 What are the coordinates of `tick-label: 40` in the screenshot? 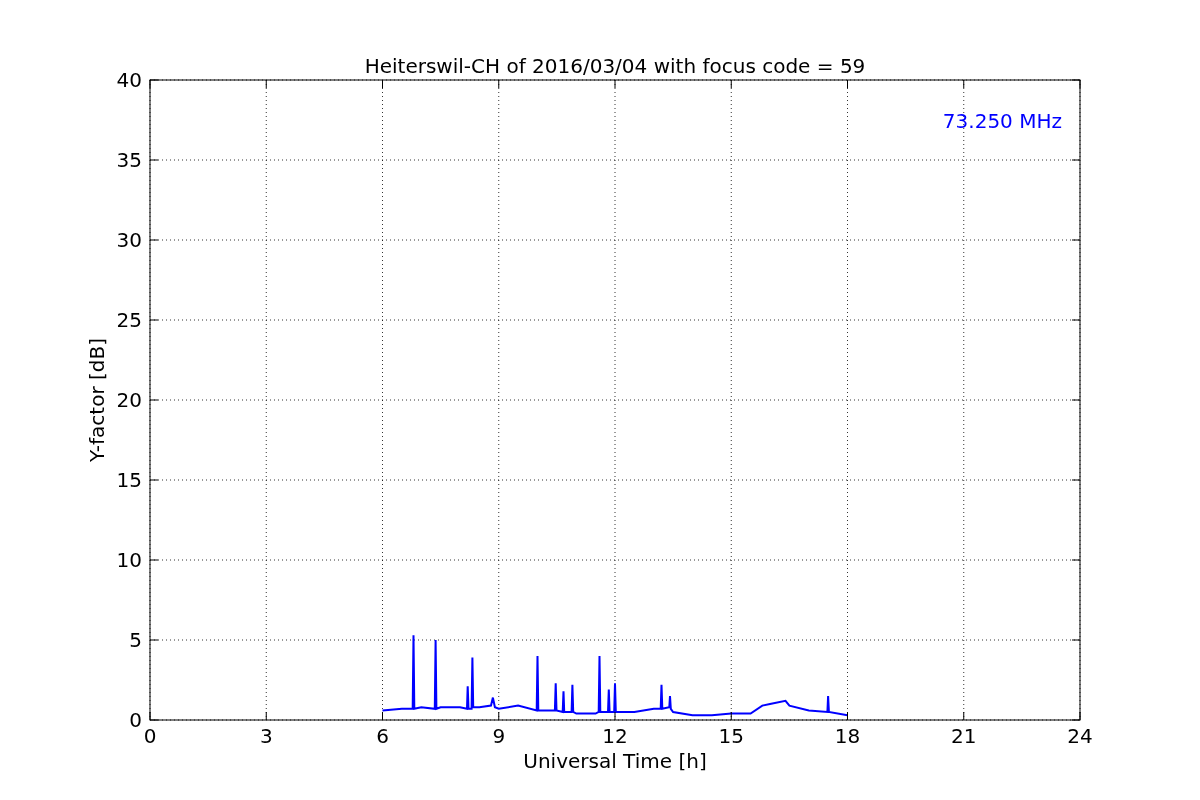 It's located at (129, 80).